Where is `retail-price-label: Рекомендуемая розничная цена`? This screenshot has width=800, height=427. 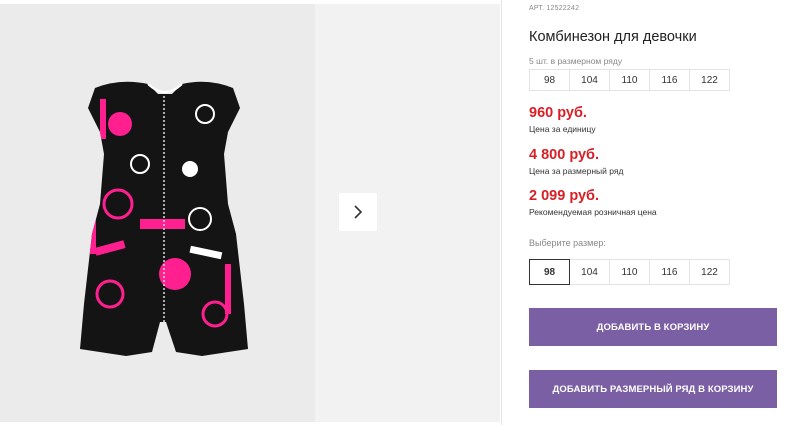 retail-price-label: Рекомендуемая розничная цена is located at coordinates (593, 212).